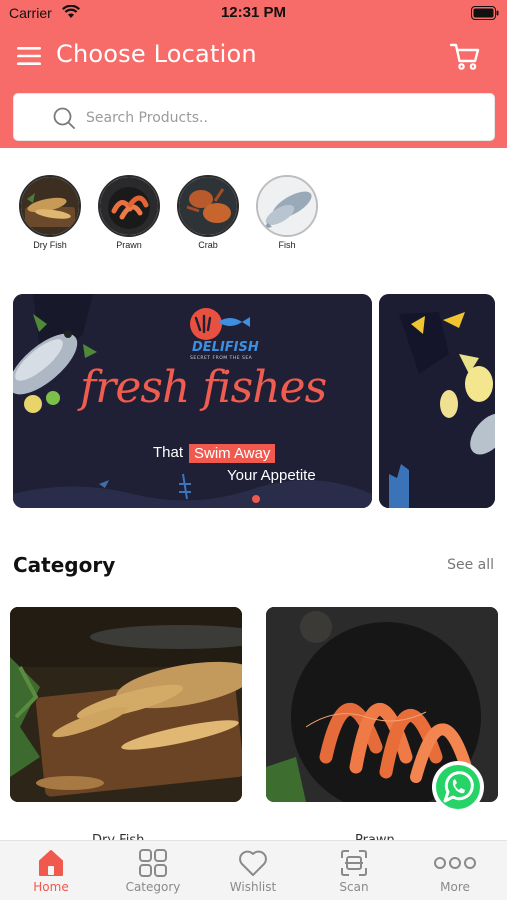 This screenshot has height=900, width=507. What do you see at coordinates (225, 347) in the screenshot?
I see `banner-brand: DELIFISH` at bounding box center [225, 347].